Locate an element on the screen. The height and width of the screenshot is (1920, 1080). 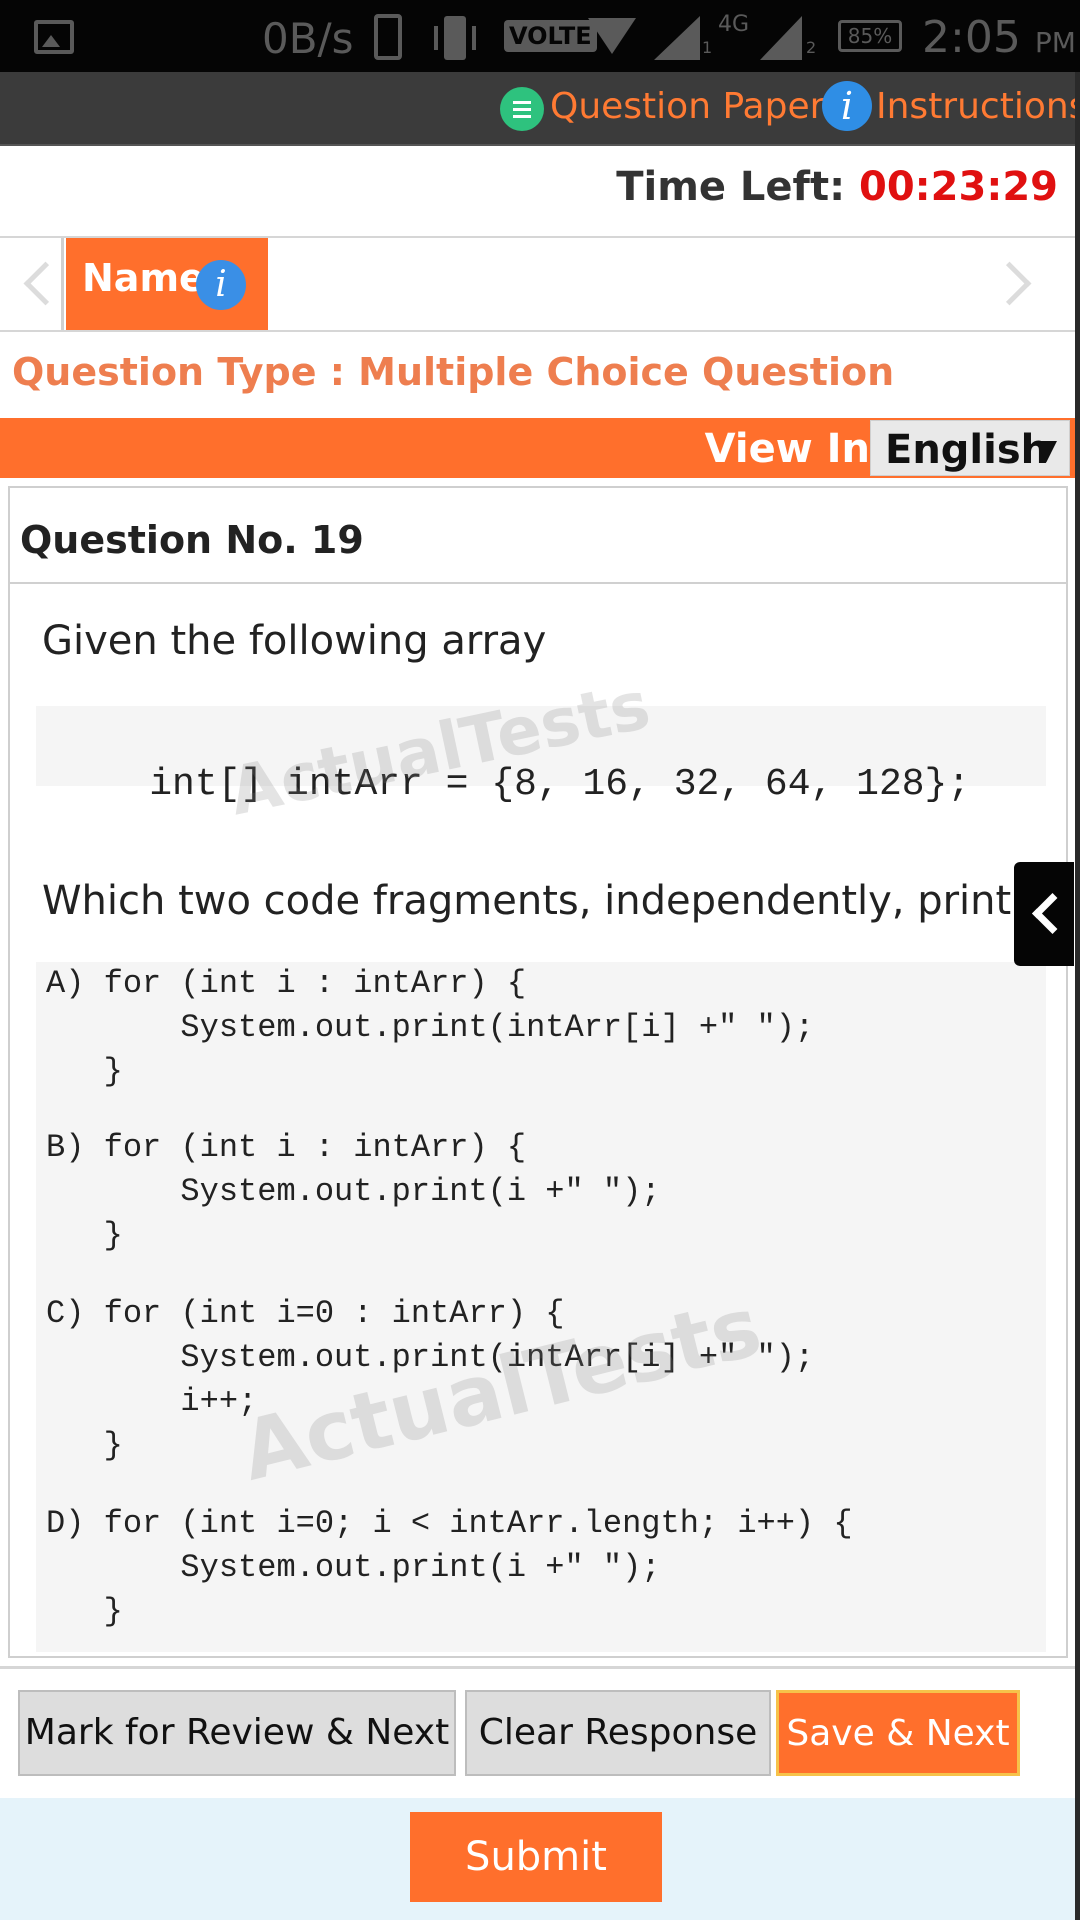
tab-name-label: Name is located at coordinates (143, 278).